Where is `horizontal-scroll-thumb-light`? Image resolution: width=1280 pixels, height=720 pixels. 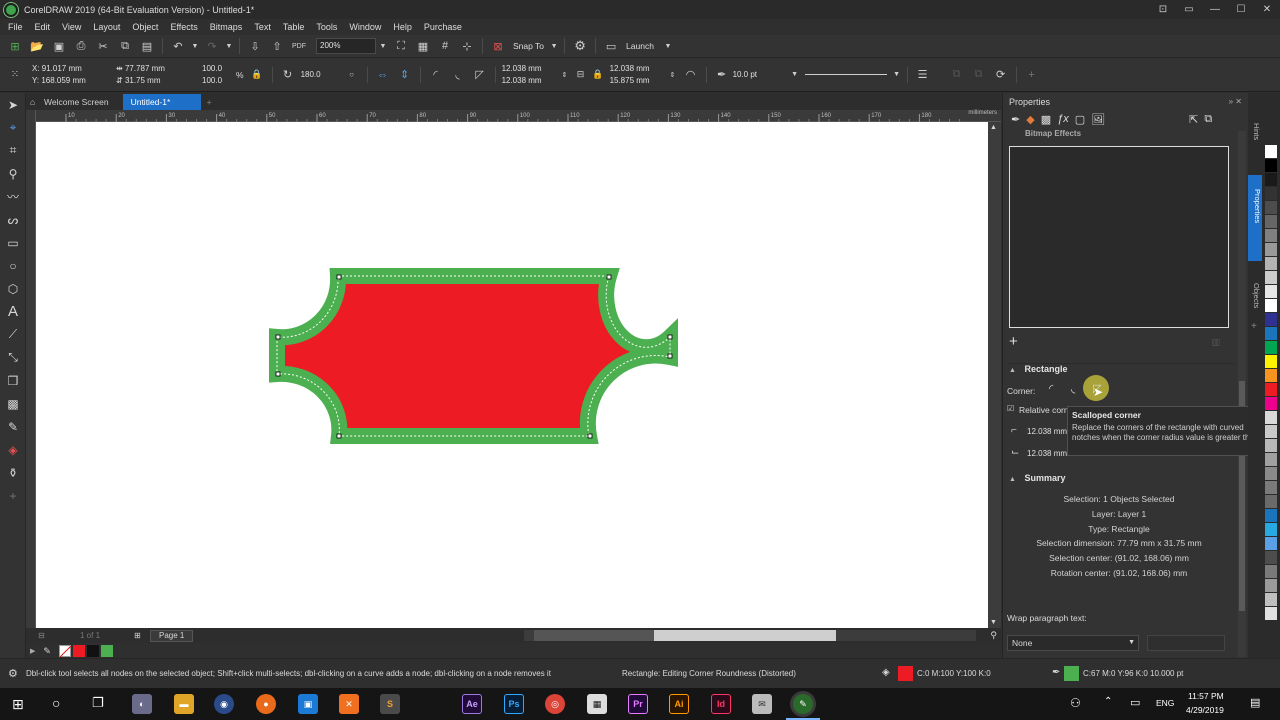
horizontal-scroll-thumb-light is located at coordinates (745, 635).